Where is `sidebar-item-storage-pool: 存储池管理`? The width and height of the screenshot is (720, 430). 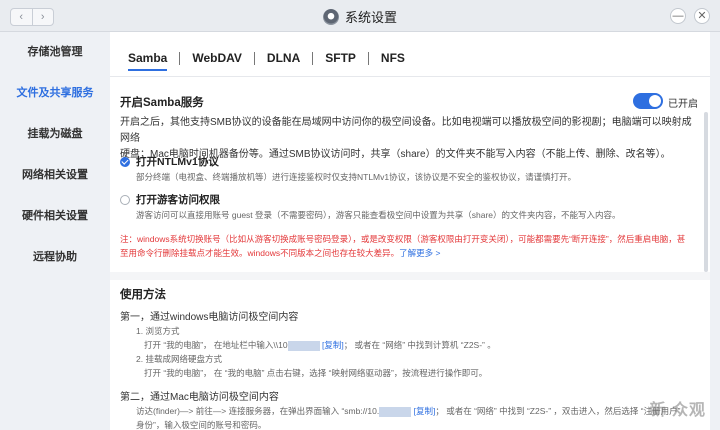 sidebar-item-storage-pool: 存储池管理 is located at coordinates (55, 51).